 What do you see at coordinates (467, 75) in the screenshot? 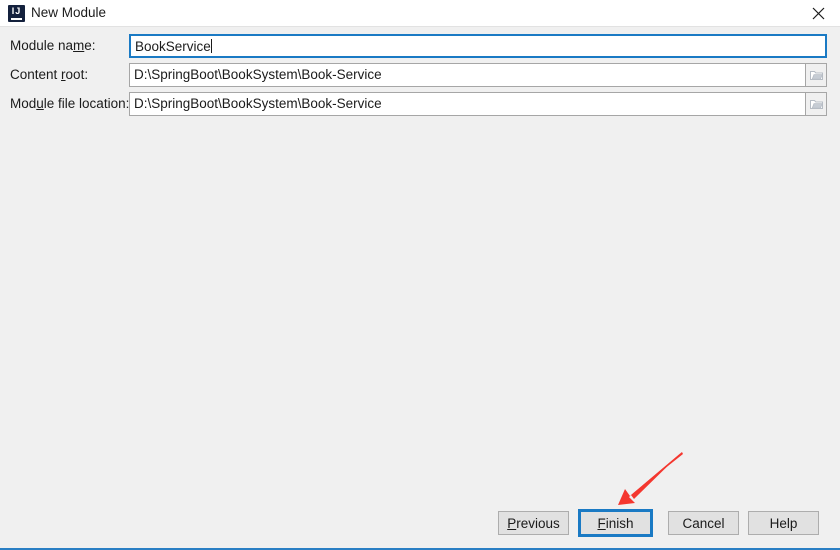
I see `content-root-input: D:\SpringBoot\BookSystem\Book-Service` at bounding box center [467, 75].